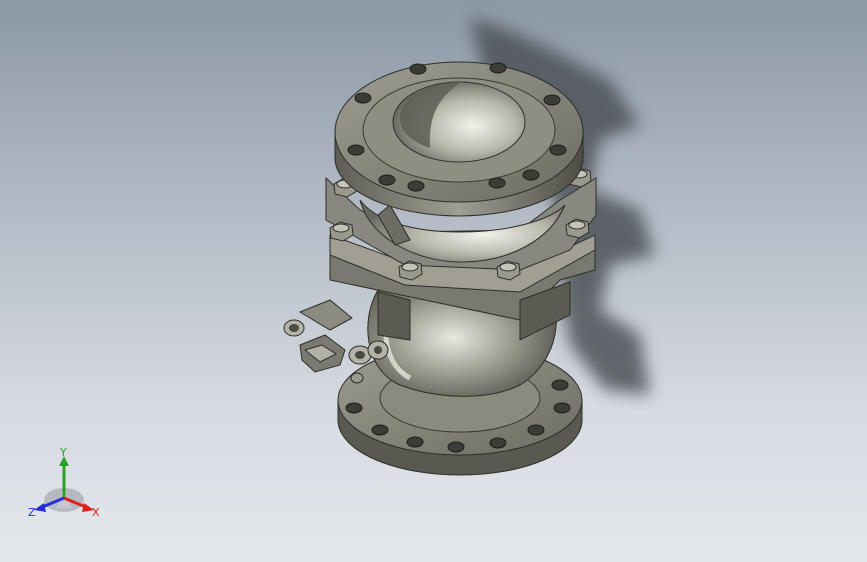 This screenshot has width=867, height=562. What do you see at coordinates (341, 231) in the screenshot?
I see `hex-nut` at bounding box center [341, 231].